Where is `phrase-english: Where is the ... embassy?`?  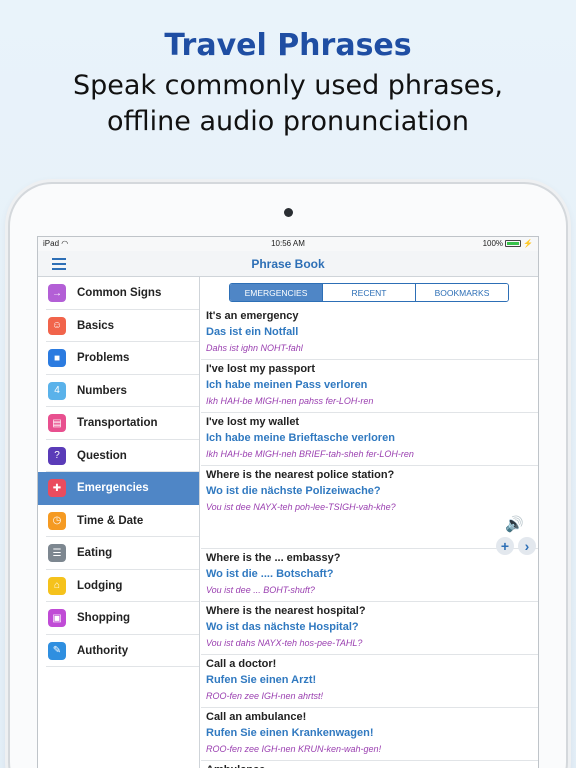
phrase-english: Where is the ... embassy? is located at coordinates (273, 558).